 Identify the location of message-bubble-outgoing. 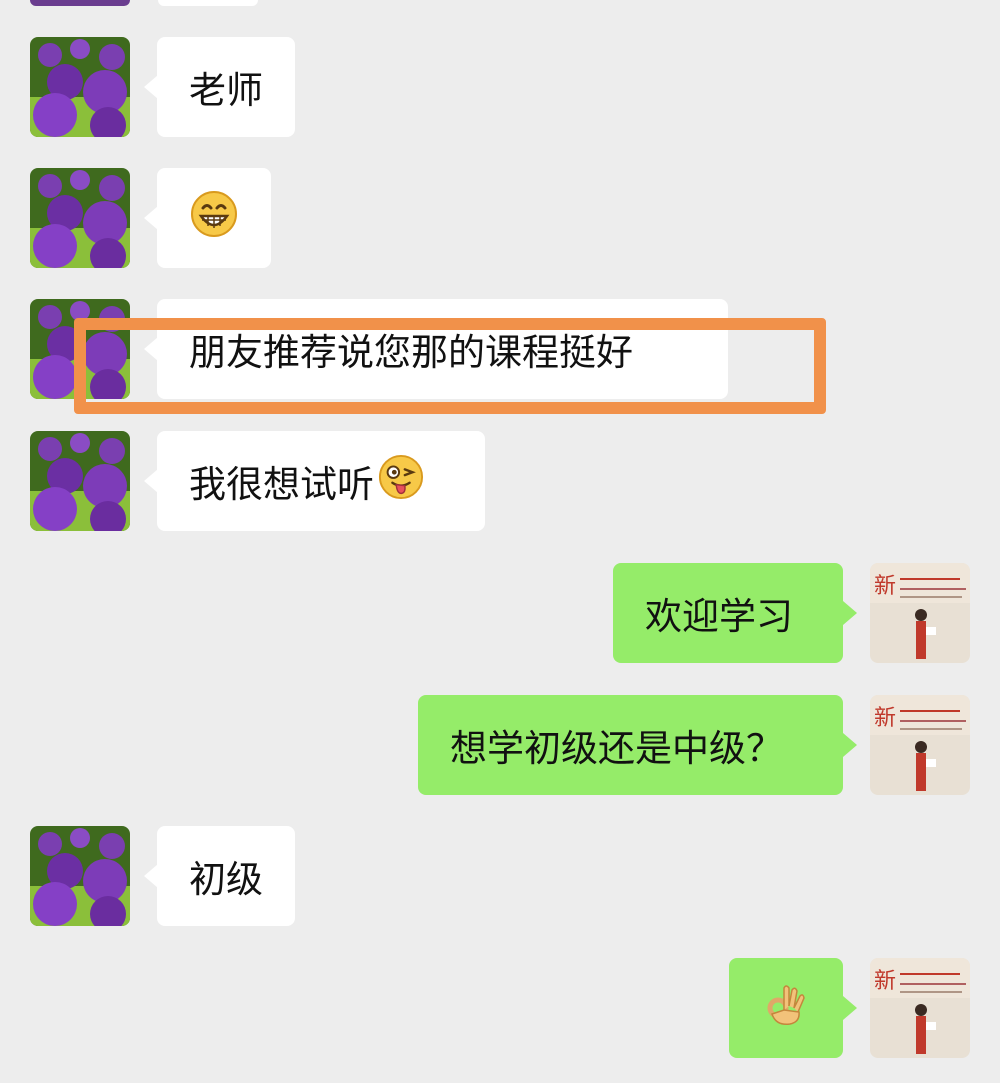
(786, 1008).